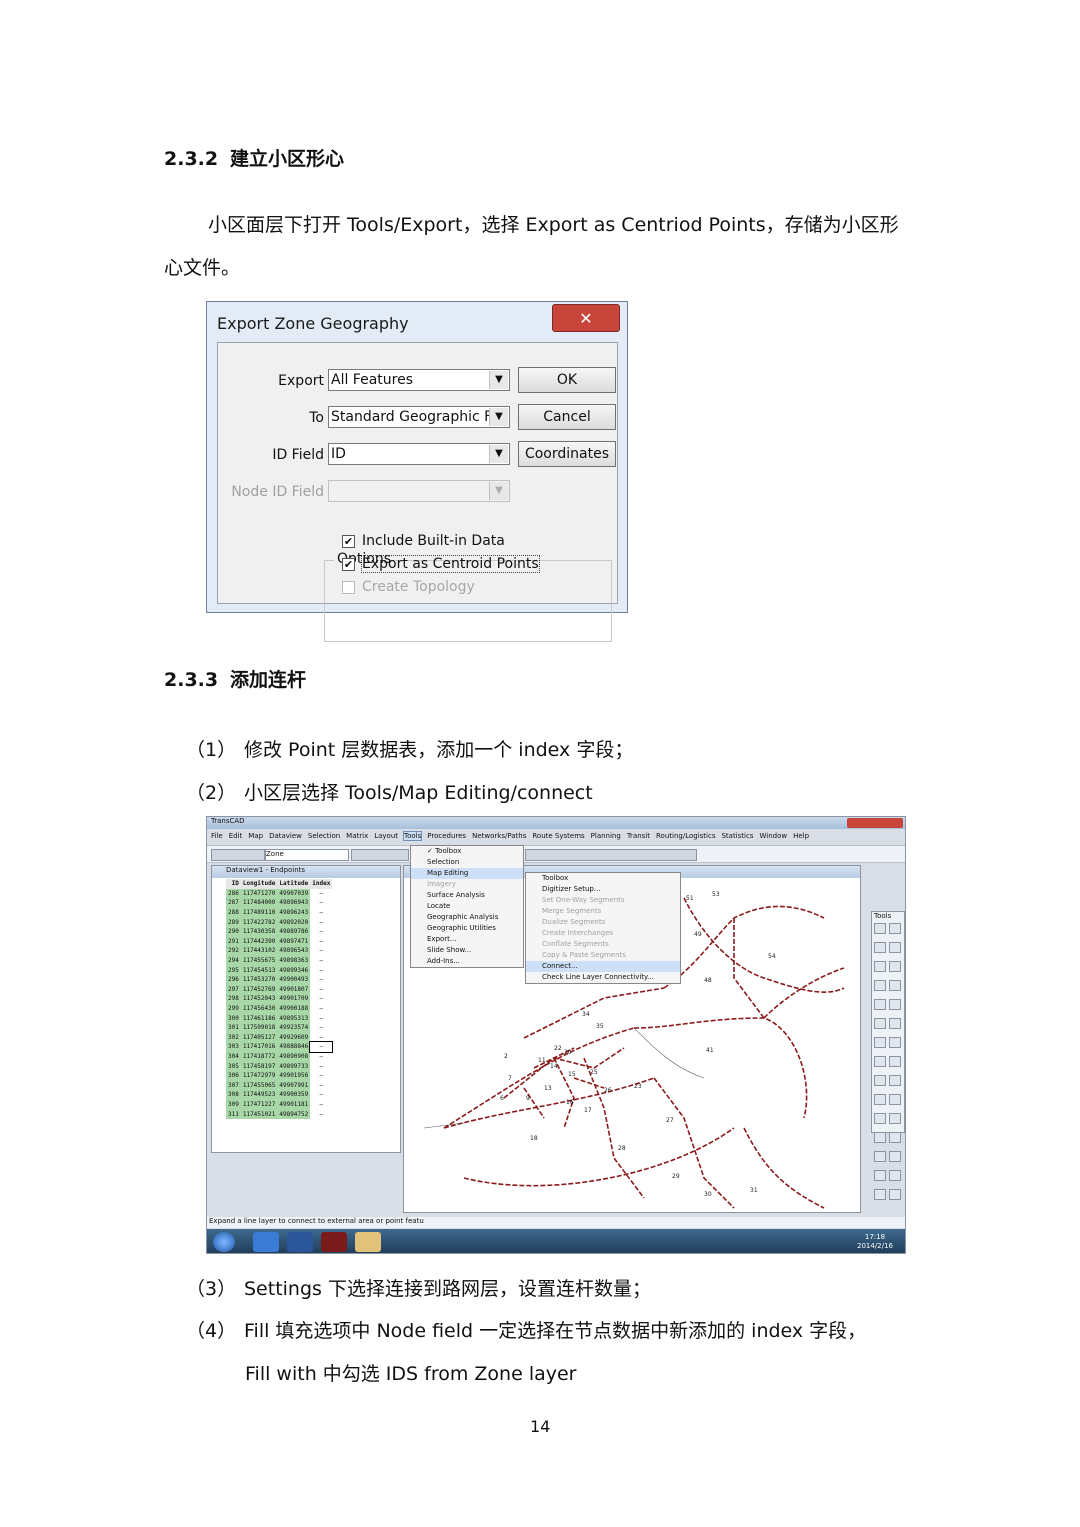 The width and height of the screenshot is (1080, 1527). Describe the element at coordinates (259, 1075) in the screenshot. I see `table-cell: 117472979` at that location.